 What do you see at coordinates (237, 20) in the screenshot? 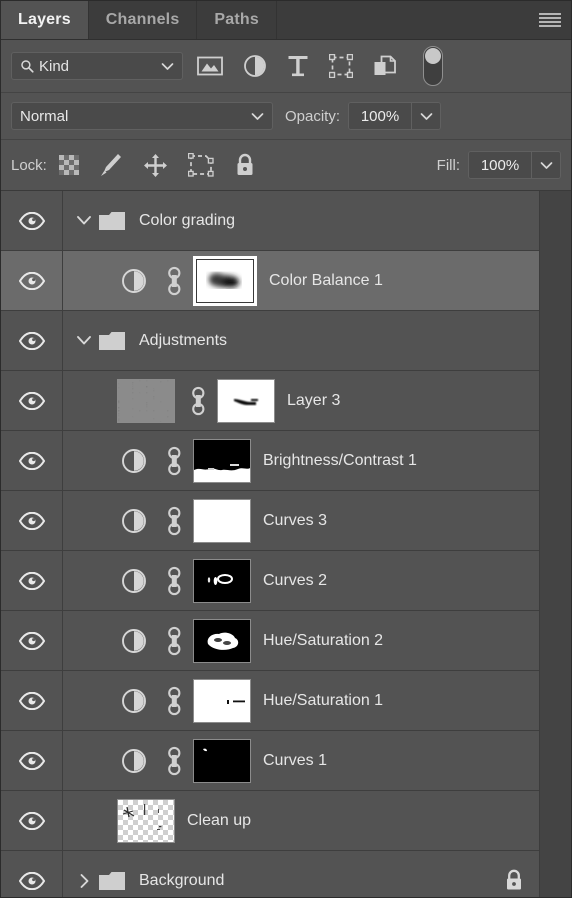
I see `tab-paths: Paths` at bounding box center [237, 20].